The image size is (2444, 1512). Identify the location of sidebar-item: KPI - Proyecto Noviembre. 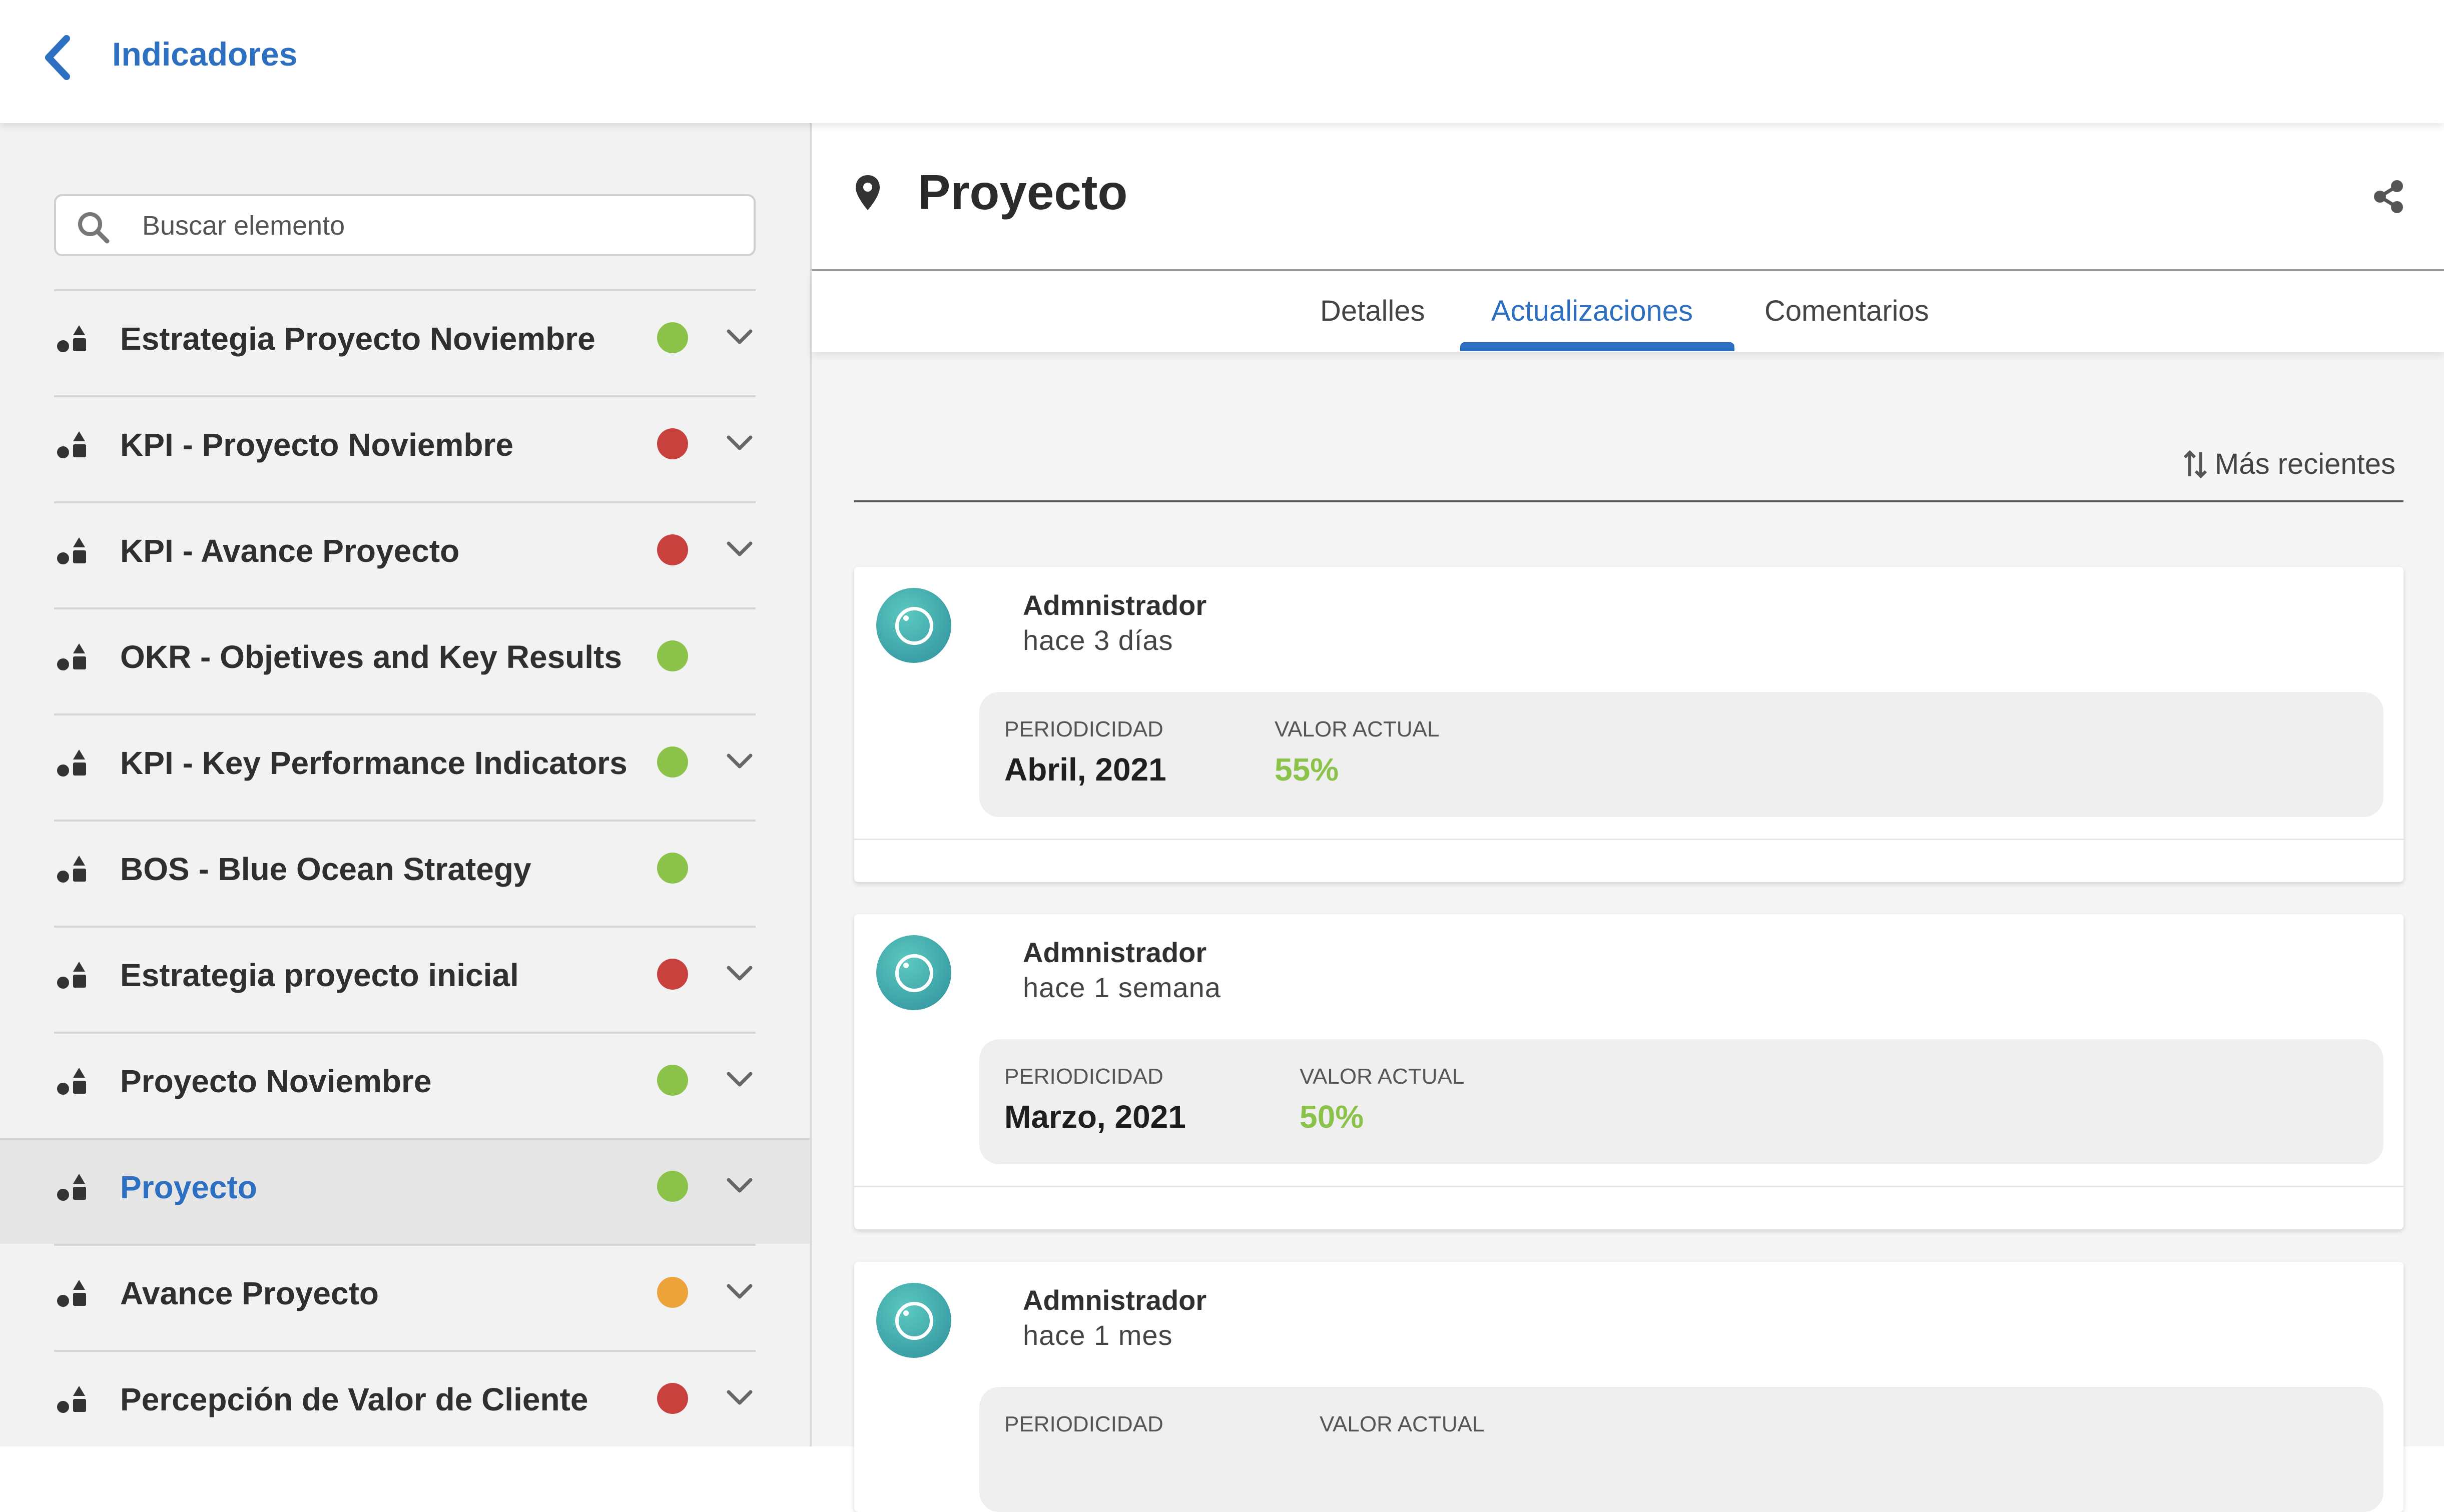
(405, 448).